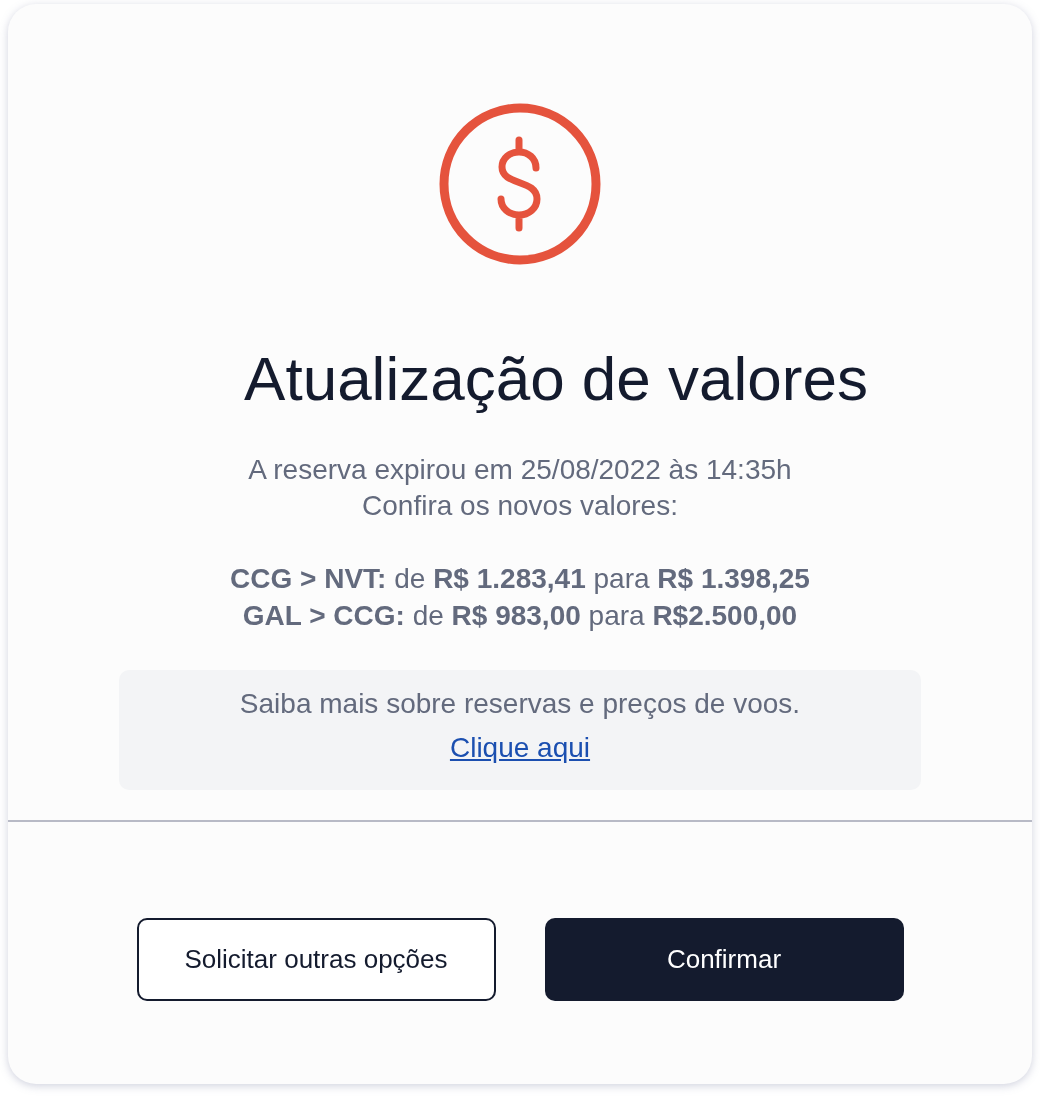 The height and width of the screenshot is (1096, 1040). What do you see at coordinates (724, 960) in the screenshot?
I see `confirm-button: Confirmar` at bounding box center [724, 960].